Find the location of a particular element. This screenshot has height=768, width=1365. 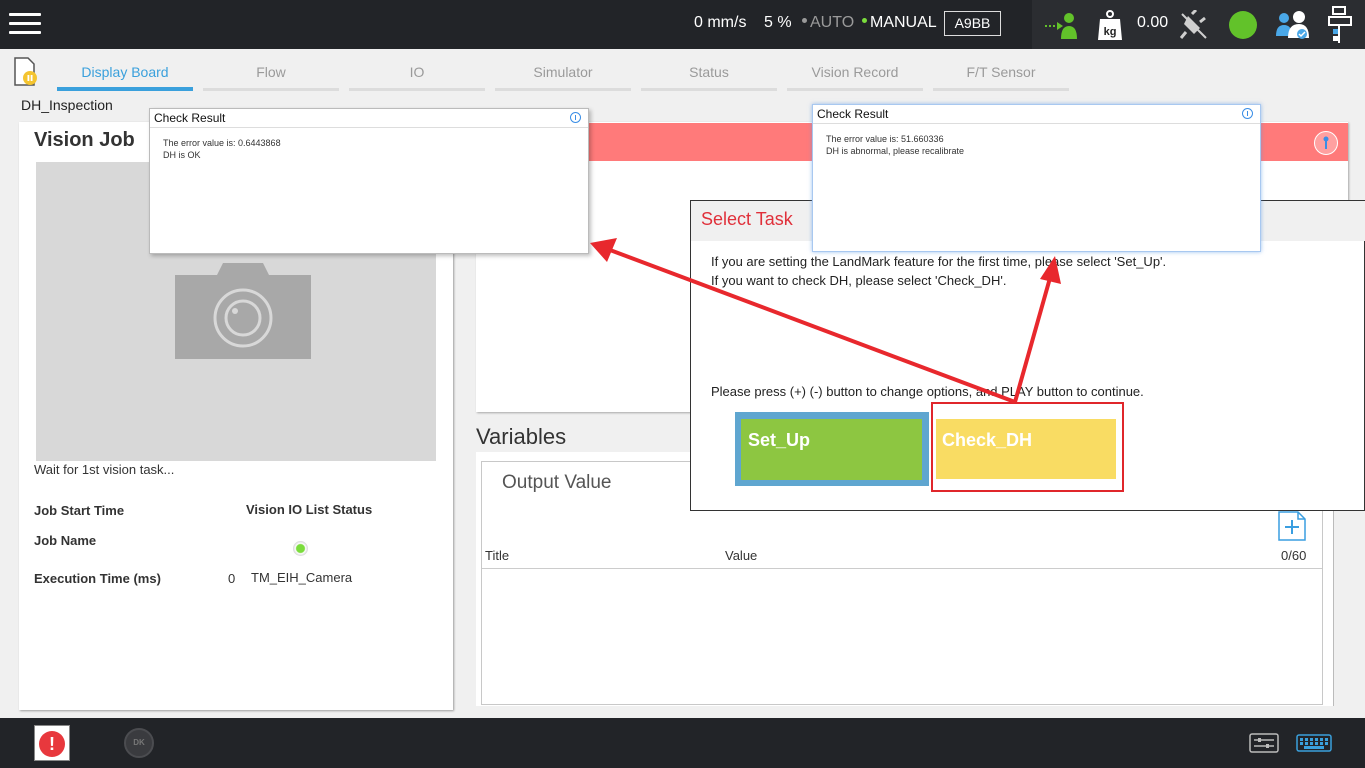

check-result-status: DH is OK is located at coordinates (182, 155).